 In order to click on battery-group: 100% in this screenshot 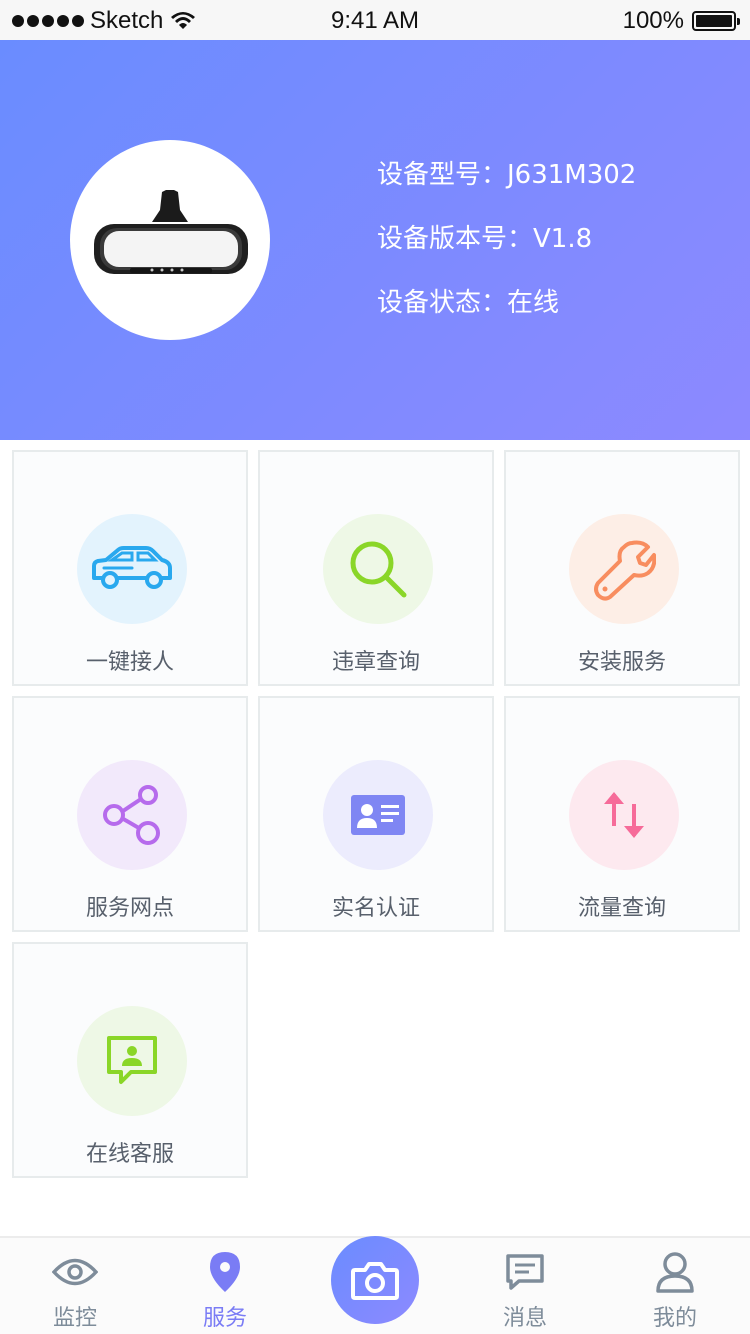, I will do `click(681, 21)`.